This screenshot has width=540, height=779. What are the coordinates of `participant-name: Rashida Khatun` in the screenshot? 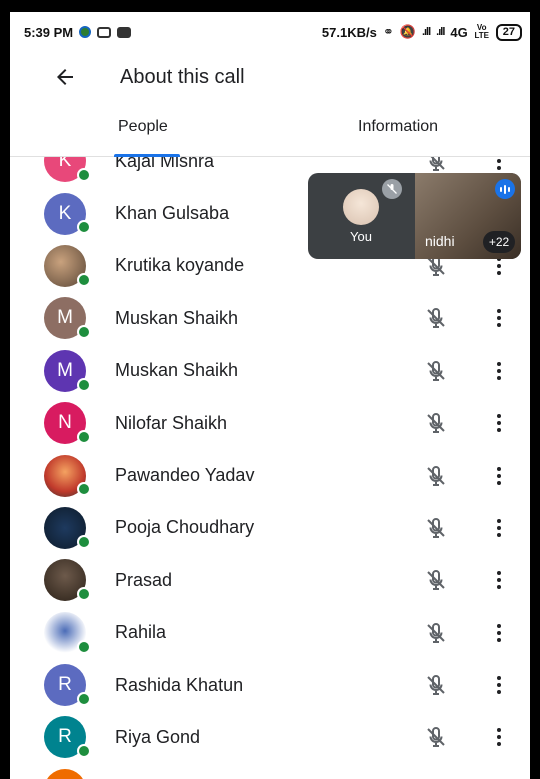 It's located at (179, 684).